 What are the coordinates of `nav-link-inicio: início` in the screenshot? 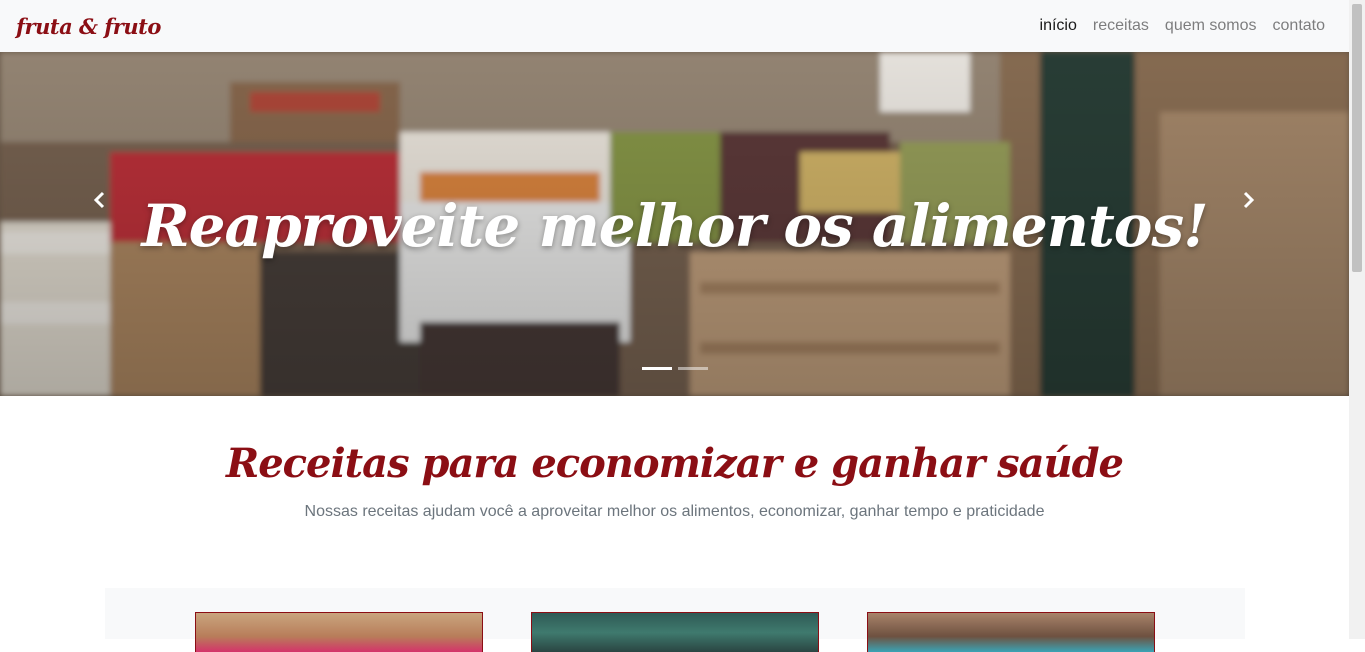 It's located at (1058, 26).